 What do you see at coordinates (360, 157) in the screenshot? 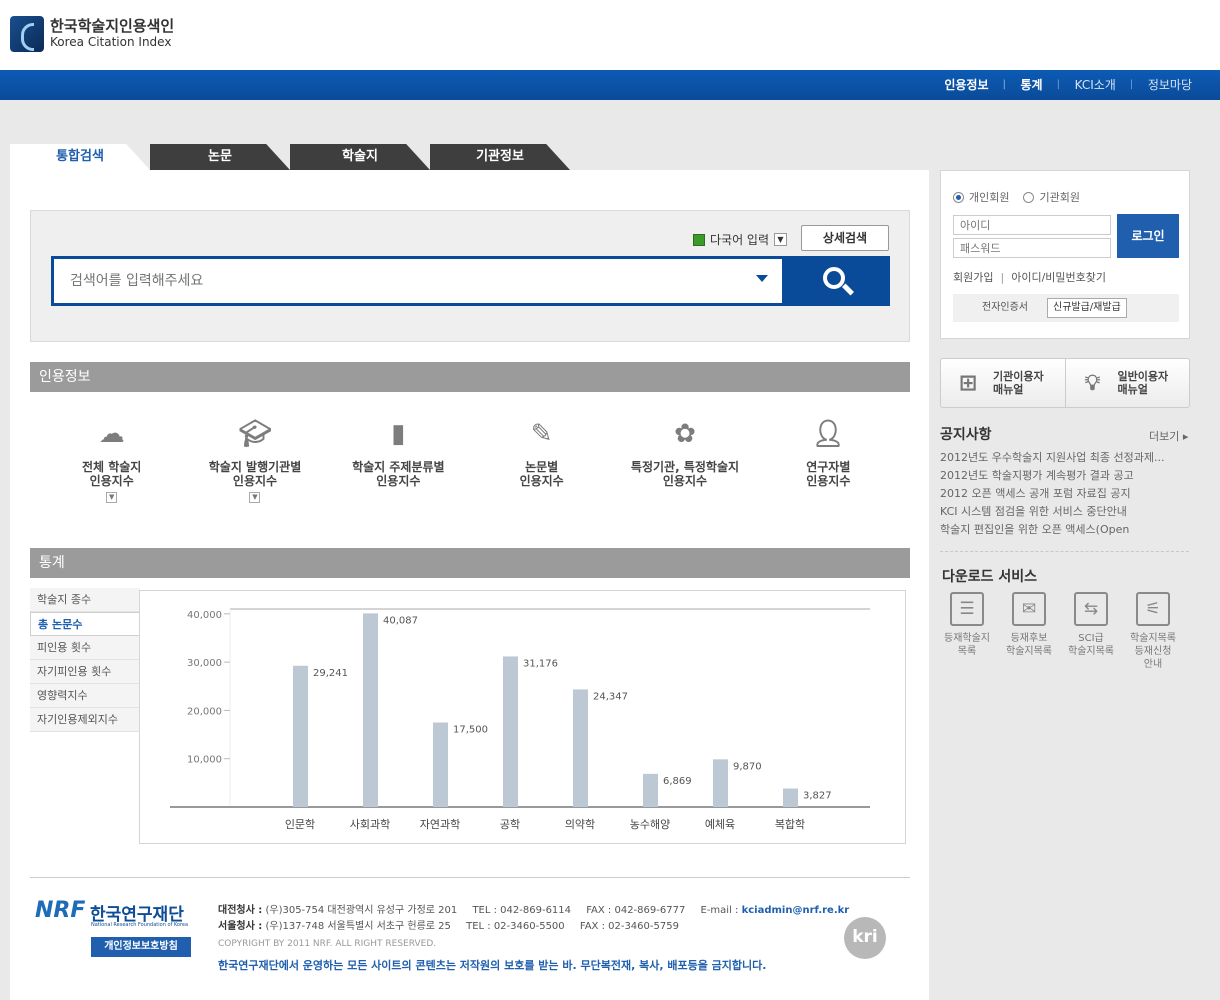
I see `tab-journals: 학술지` at bounding box center [360, 157].